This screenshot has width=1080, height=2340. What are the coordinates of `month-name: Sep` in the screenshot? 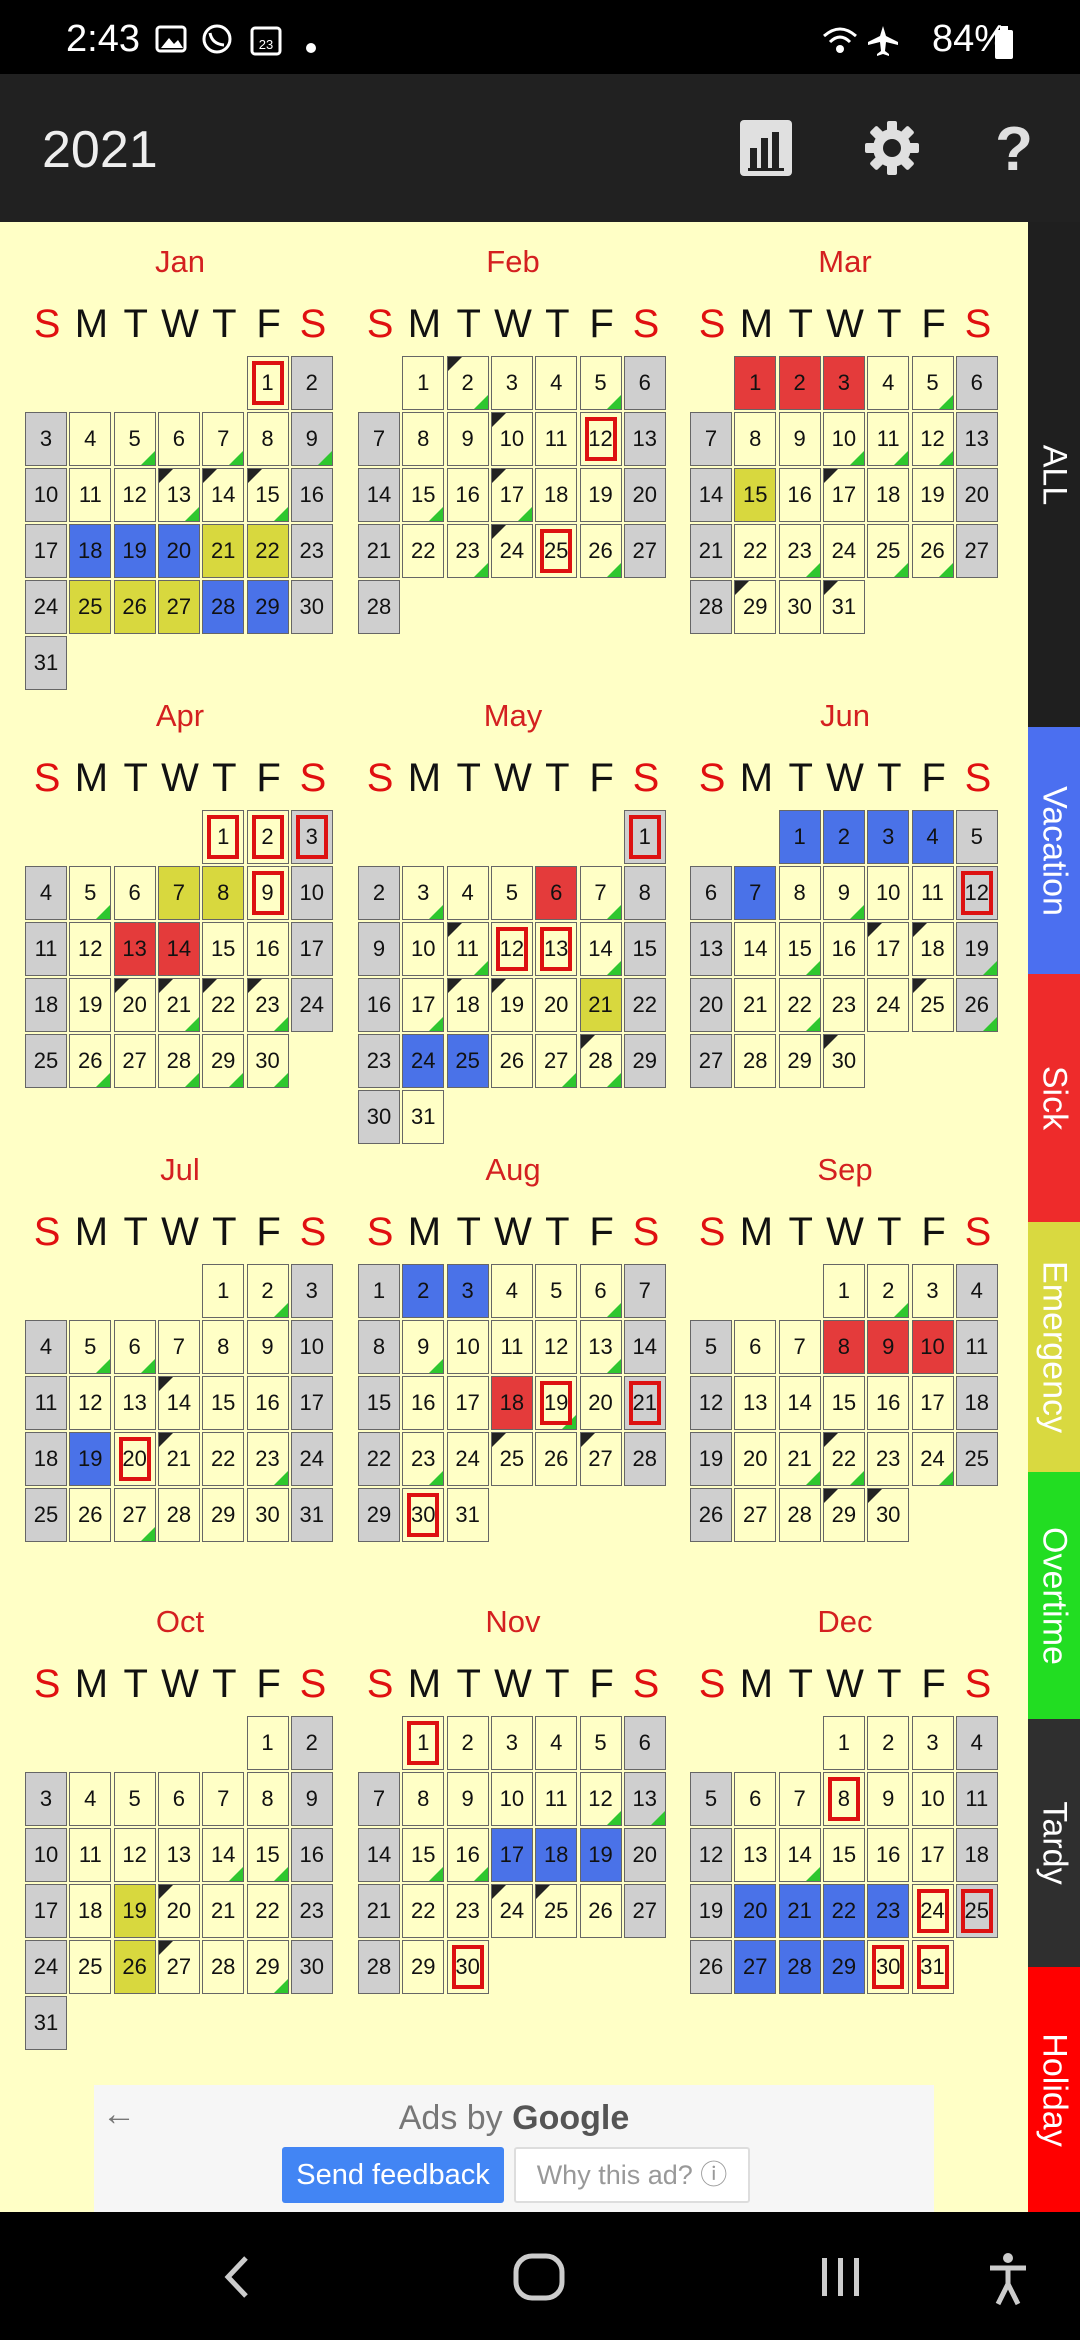 It's located at (845, 1170).